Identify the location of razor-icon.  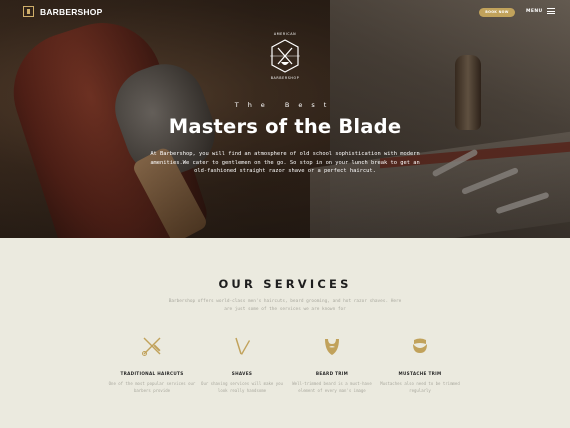
(242, 346).